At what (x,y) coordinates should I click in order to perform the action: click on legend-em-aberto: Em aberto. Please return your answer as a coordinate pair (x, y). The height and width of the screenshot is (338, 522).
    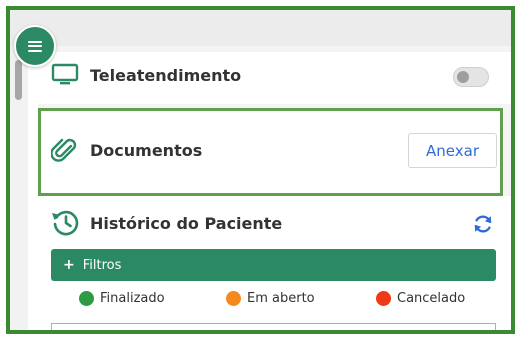
    Looking at the image, I should click on (270, 298).